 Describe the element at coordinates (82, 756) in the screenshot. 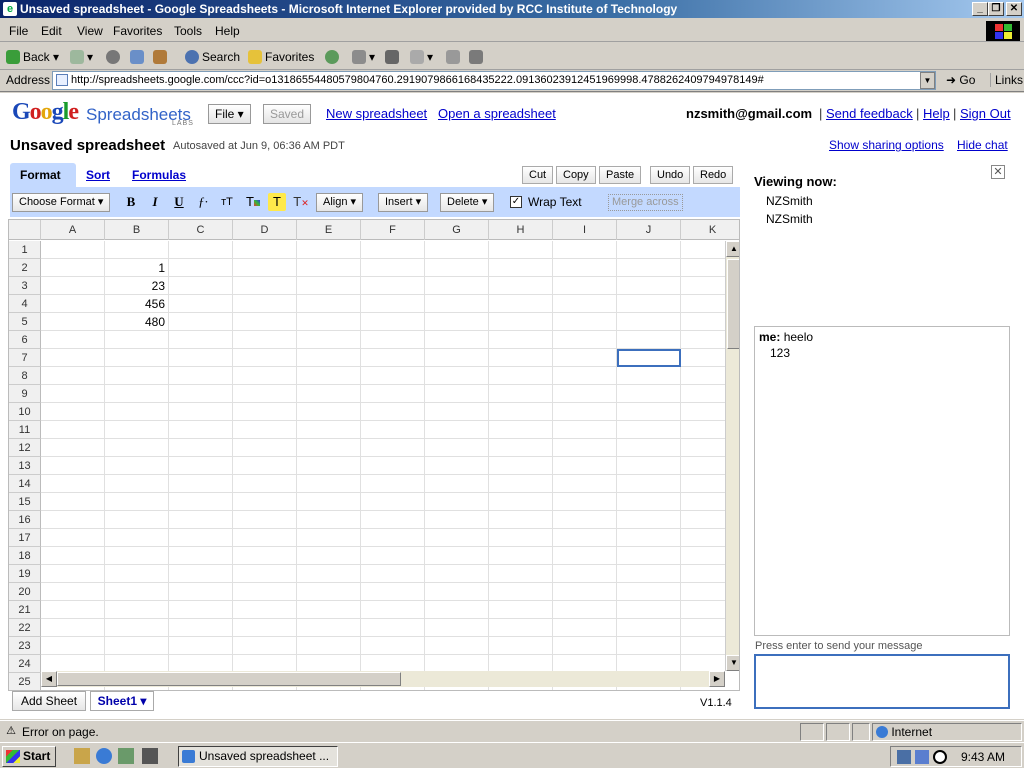

I see `quicklaunch-desktop-icon` at that location.